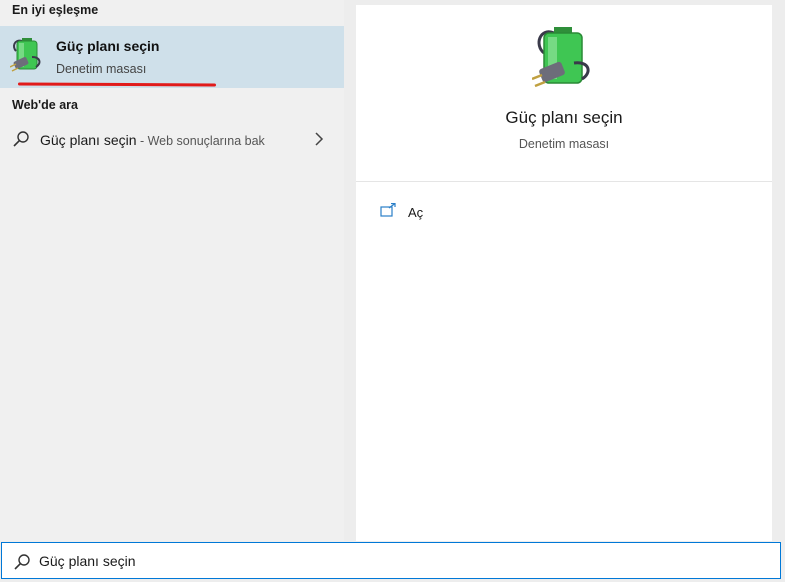 The image size is (785, 582). What do you see at coordinates (388, 210) in the screenshot?
I see `open-window-icon` at bounding box center [388, 210].